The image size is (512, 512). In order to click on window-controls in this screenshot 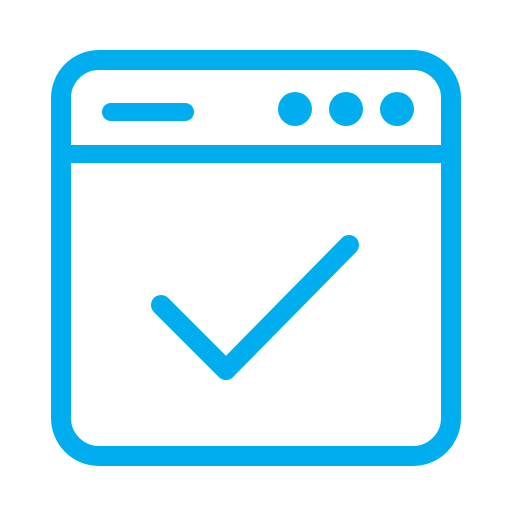, I will do `click(346, 109)`.